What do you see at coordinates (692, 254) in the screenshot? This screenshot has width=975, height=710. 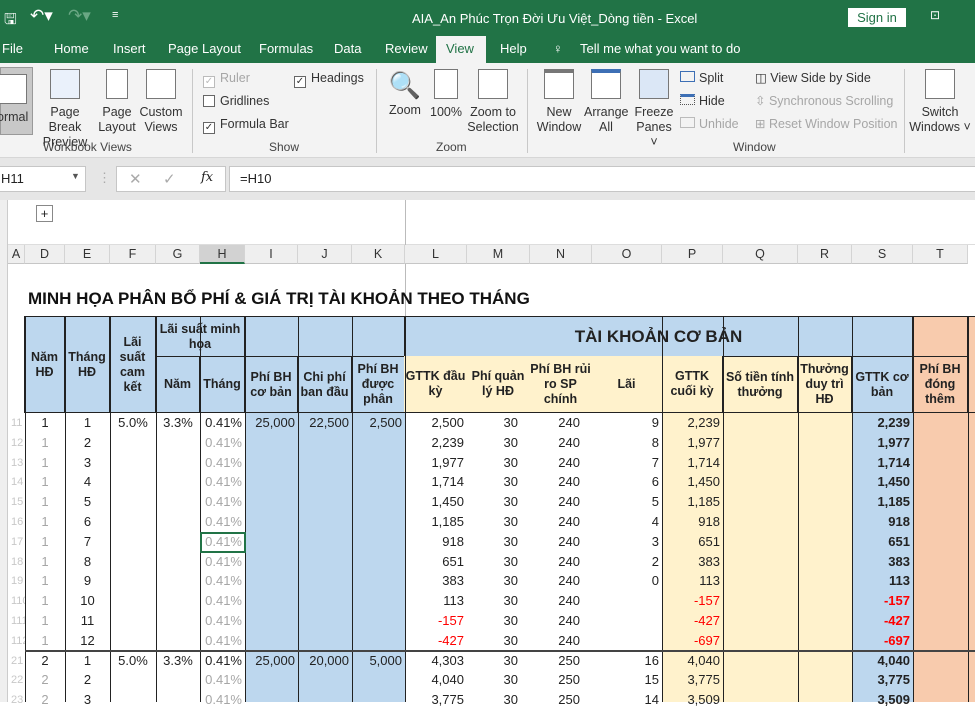 I see `column-header-P: P` at bounding box center [692, 254].